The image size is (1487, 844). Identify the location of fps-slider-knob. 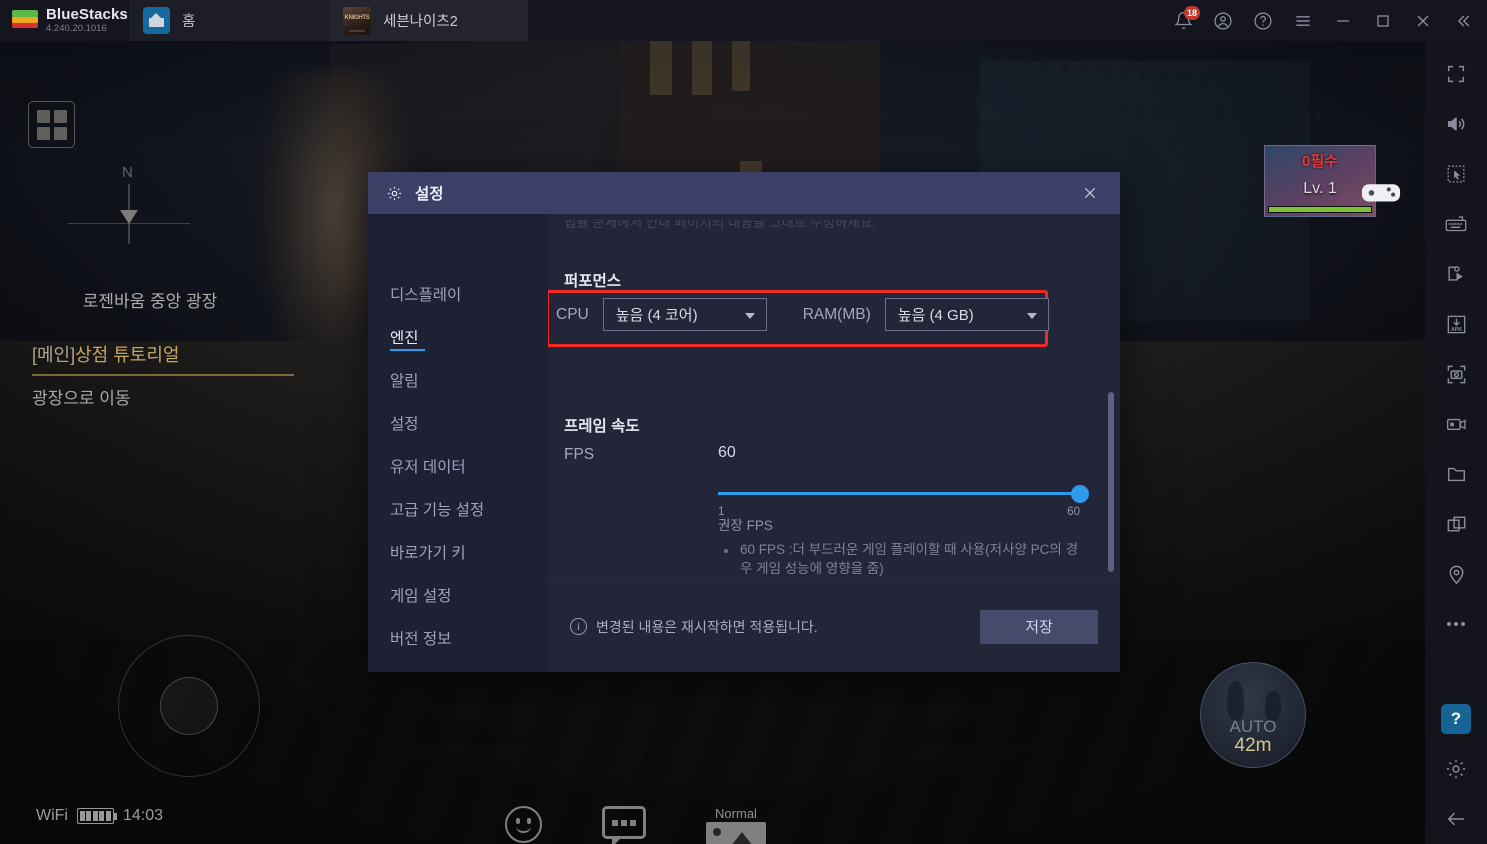
(1080, 493).